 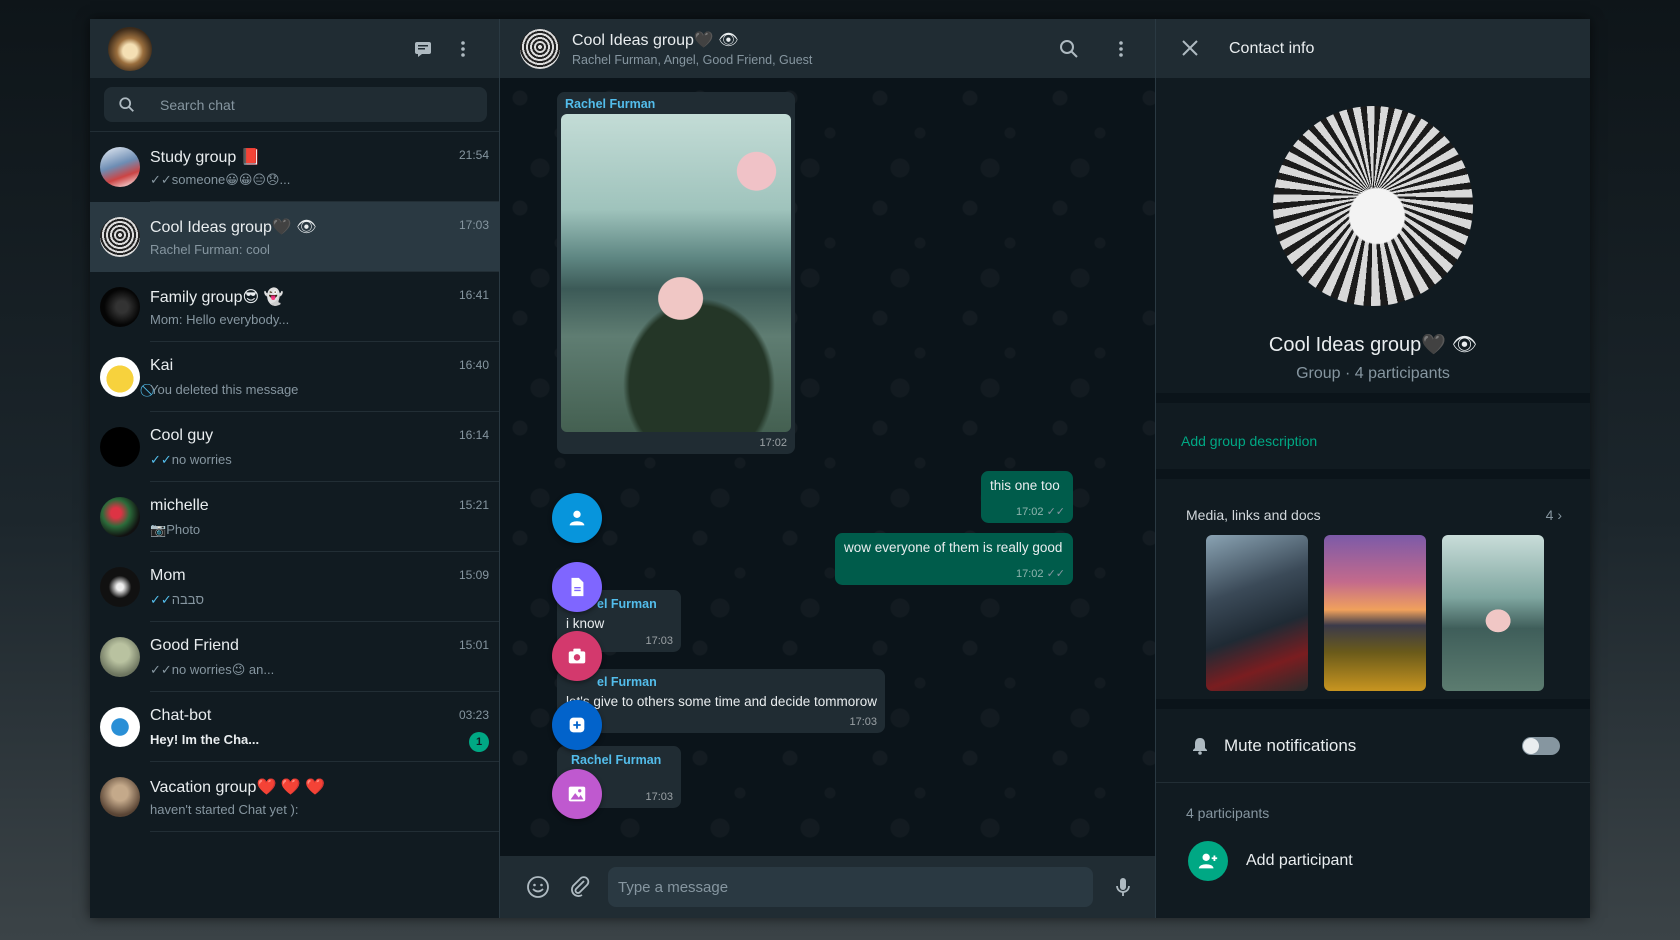 What do you see at coordinates (1554, 515) in the screenshot?
I see `media-count-link: 4 ›` at bounding box center [1554, 515].